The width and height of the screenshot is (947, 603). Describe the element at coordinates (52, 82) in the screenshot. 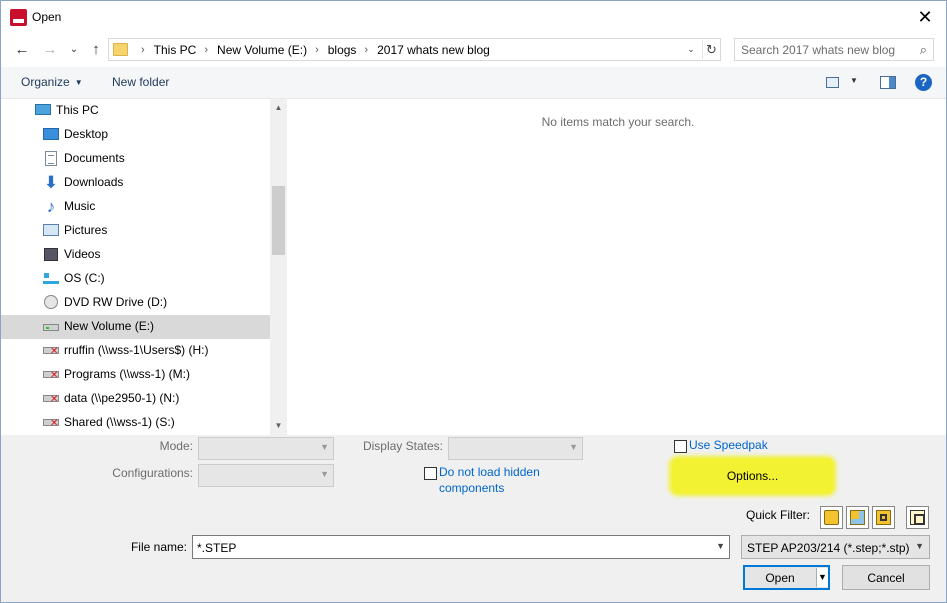

I see `organize-button: Organize ▼` at that location.